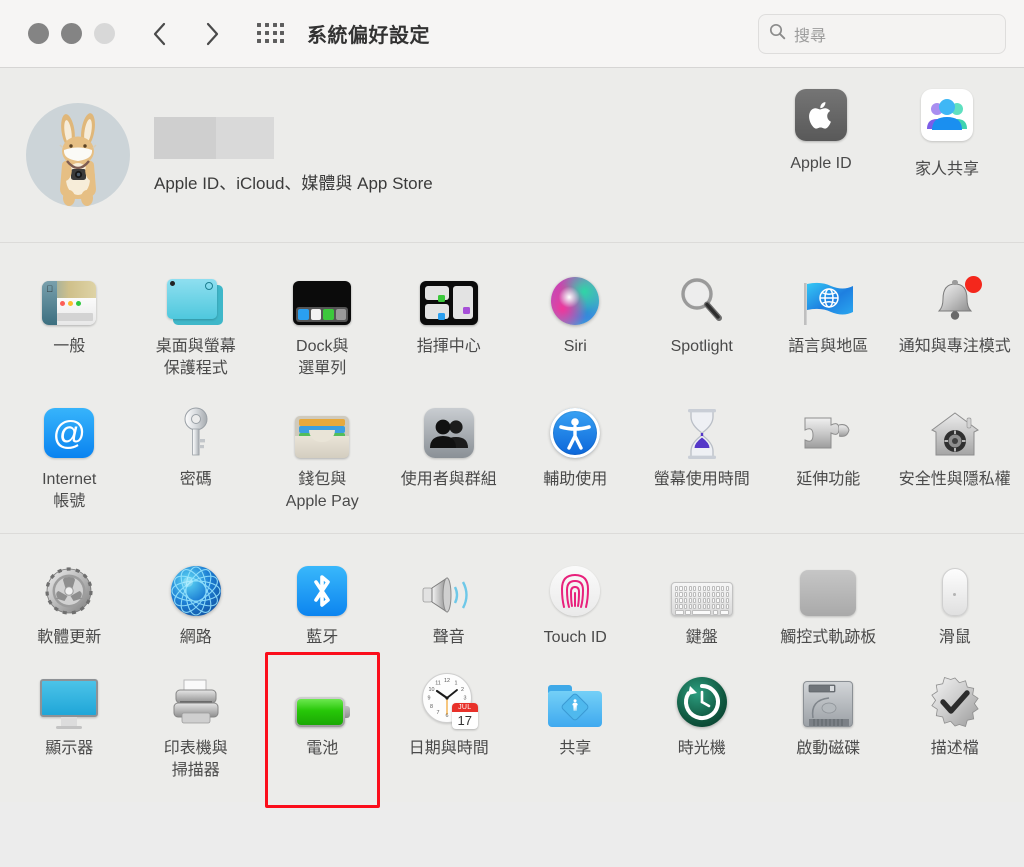 This screenshot has width=1024, height=867. I want to click on pane-label: Siri, so click(575, 346).